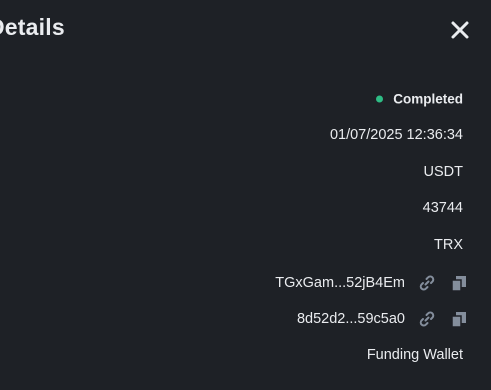 The image size is (491, 390). What do you see at coordinates (380, 99) in the screenshot?
I see `status-dot-icon` at bounding box center [380, 99].